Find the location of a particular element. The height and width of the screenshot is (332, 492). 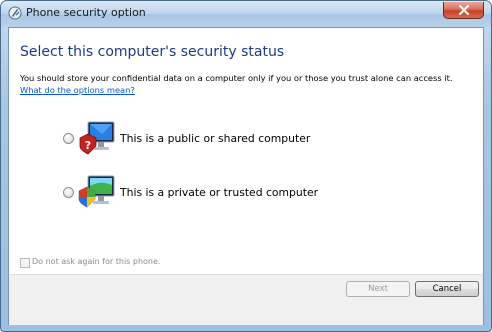

private-trusted-radio is located at coordinates (68, 192).